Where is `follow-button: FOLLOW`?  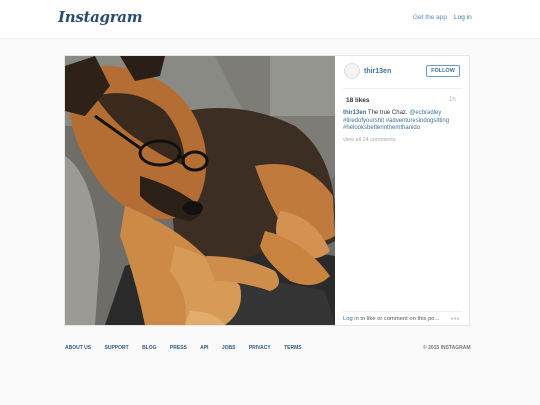 follow-button: FOLLOW is located at coordinates (443, 71).